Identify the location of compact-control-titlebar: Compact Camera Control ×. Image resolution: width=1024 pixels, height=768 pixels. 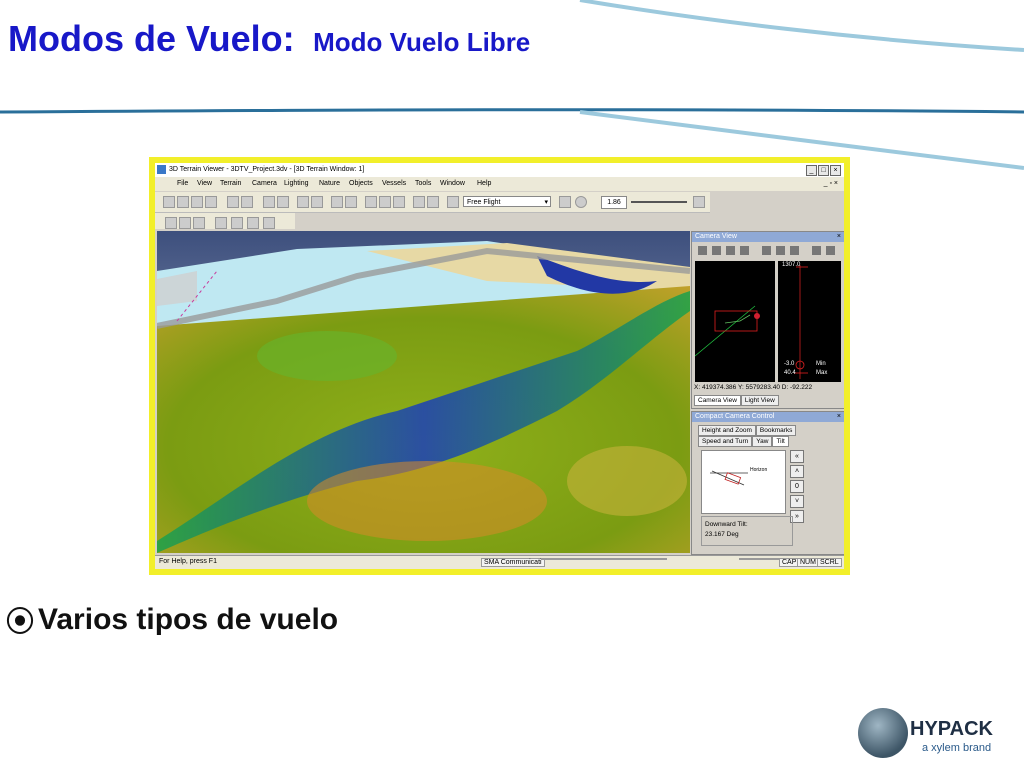
(768, 417).